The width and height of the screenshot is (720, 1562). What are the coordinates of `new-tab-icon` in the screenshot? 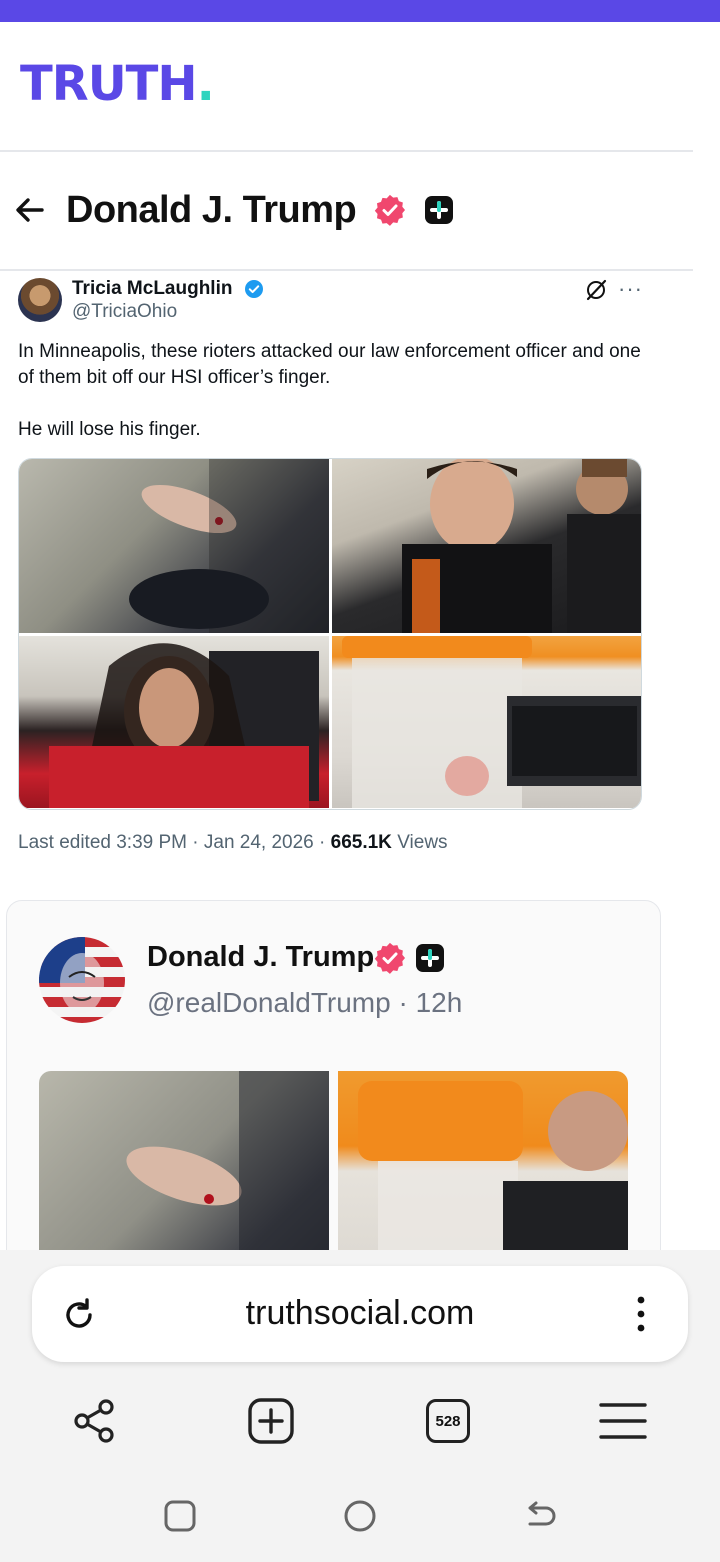 It's located at (271, 1421).